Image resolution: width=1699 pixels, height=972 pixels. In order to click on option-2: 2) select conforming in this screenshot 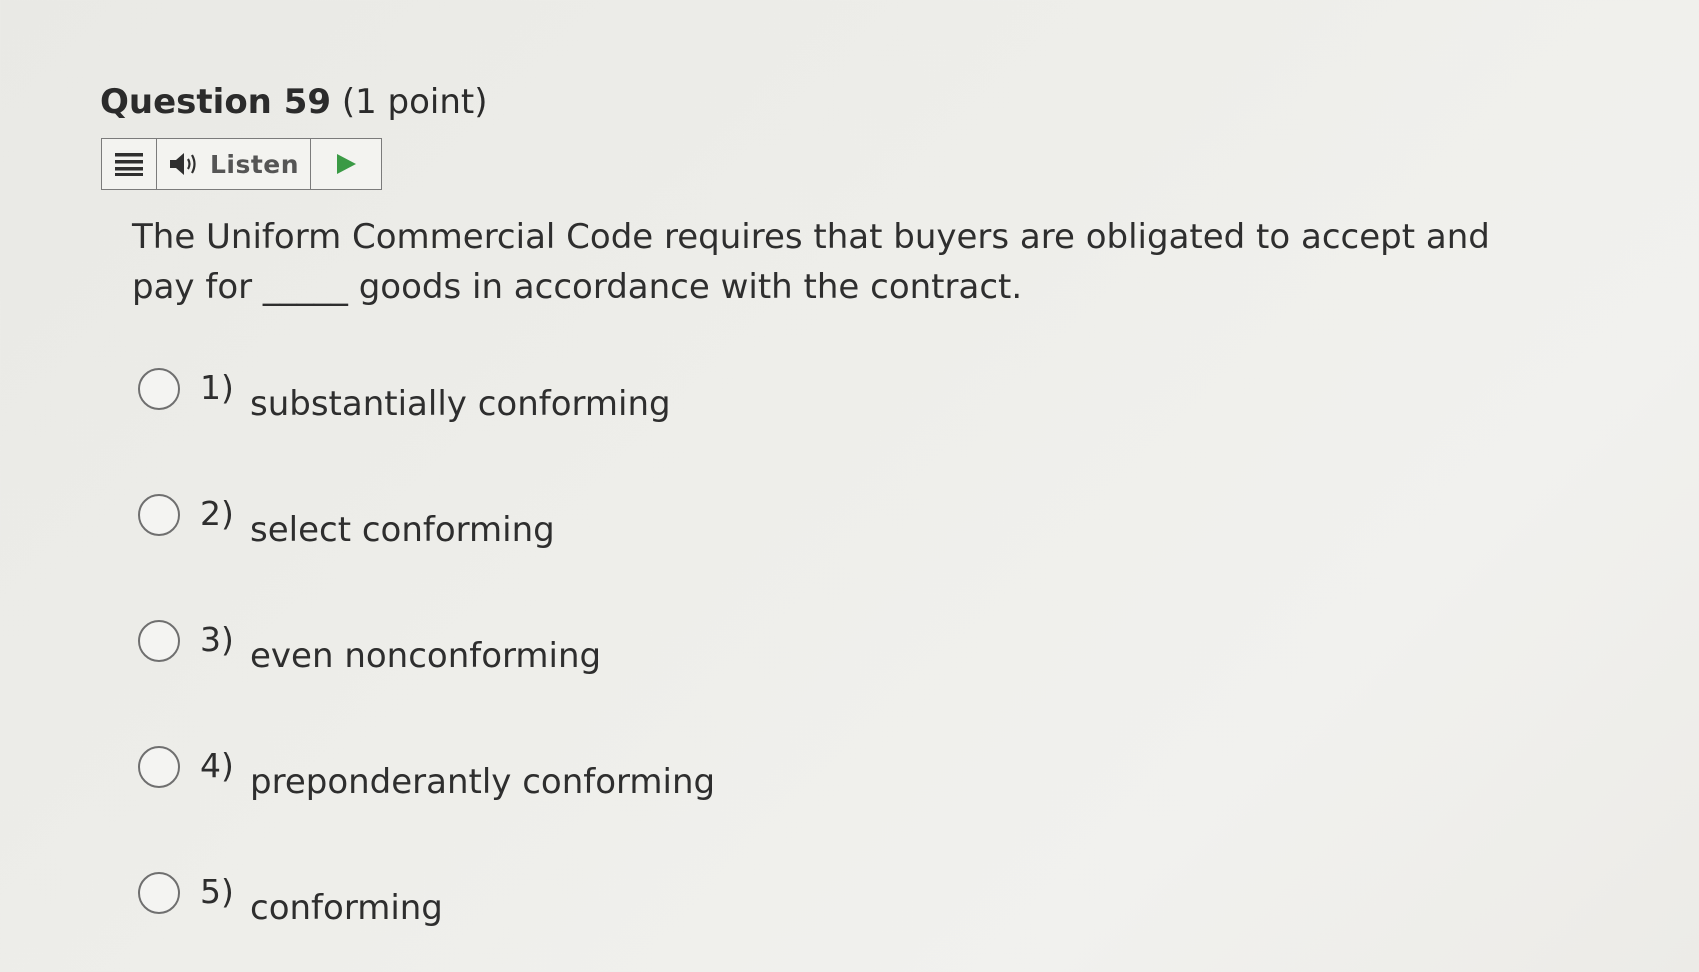, I will do `click(426, 551)`.